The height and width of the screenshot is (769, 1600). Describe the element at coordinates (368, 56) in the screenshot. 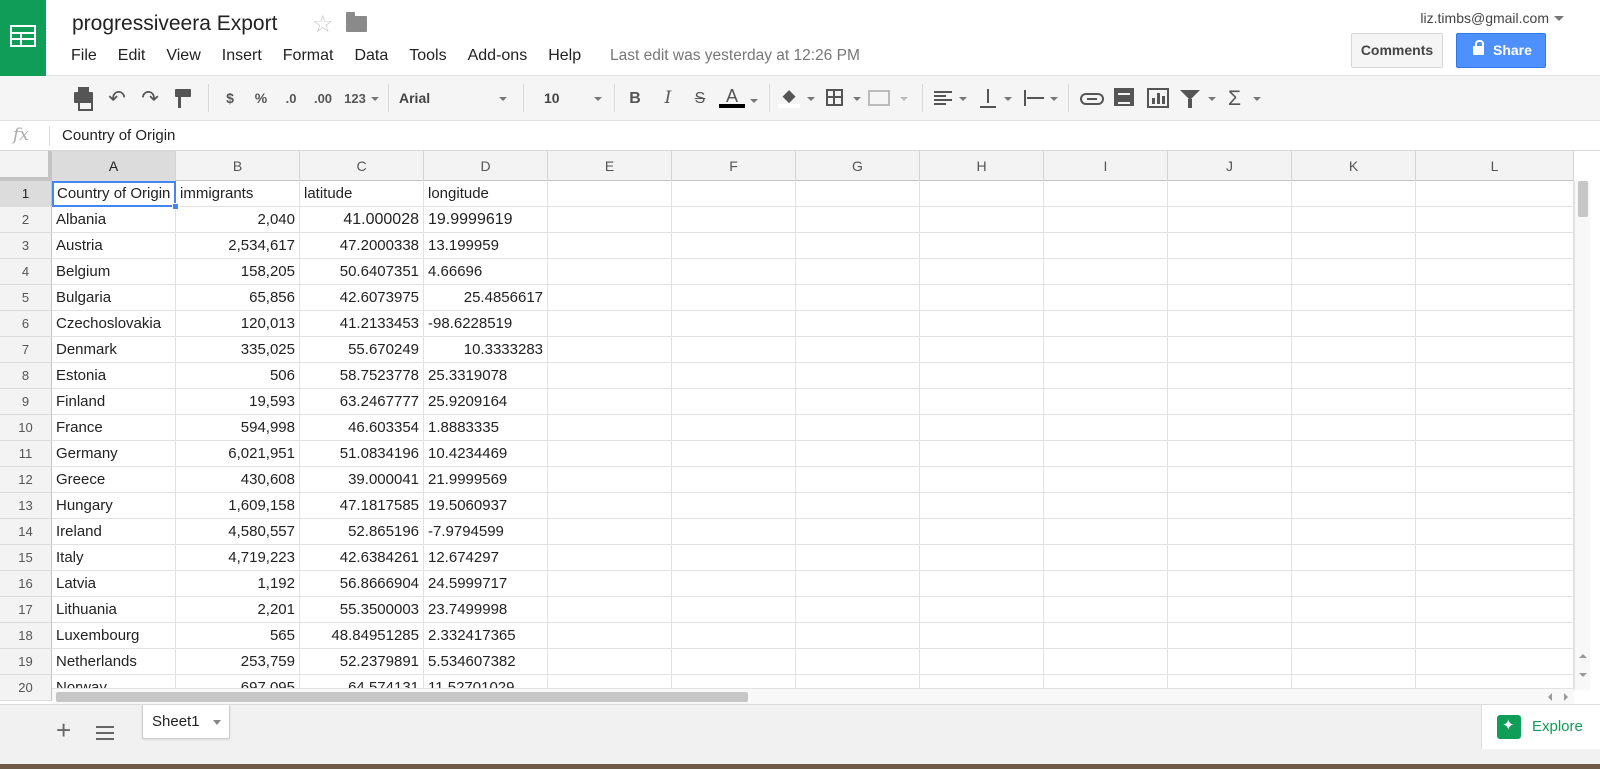

I see `menu-data: Data` at that location.